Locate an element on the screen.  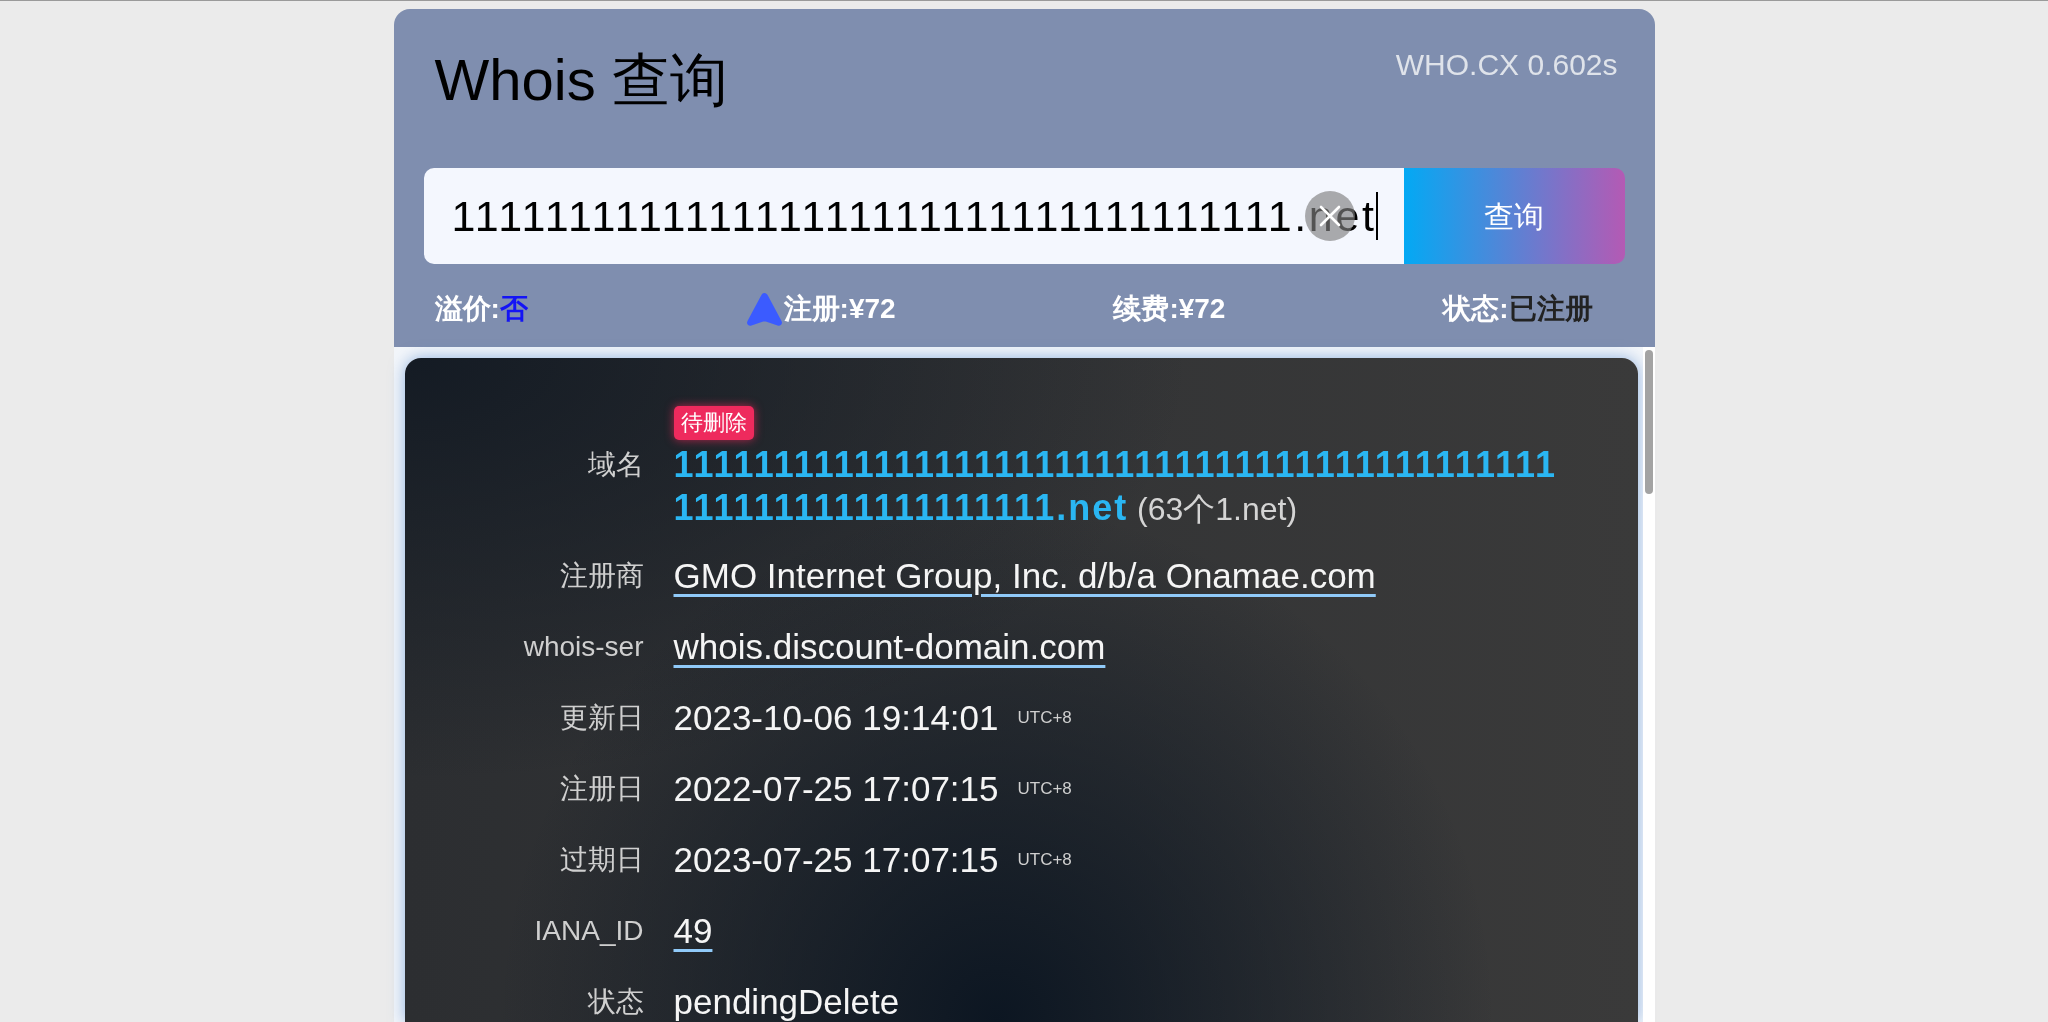
field-label: 域名 is located at coordinates (615, 465).